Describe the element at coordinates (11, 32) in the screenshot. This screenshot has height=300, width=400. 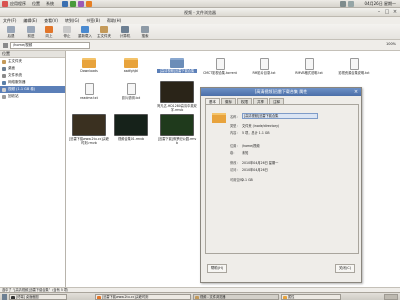
I see `back-button: 后退` at that location.